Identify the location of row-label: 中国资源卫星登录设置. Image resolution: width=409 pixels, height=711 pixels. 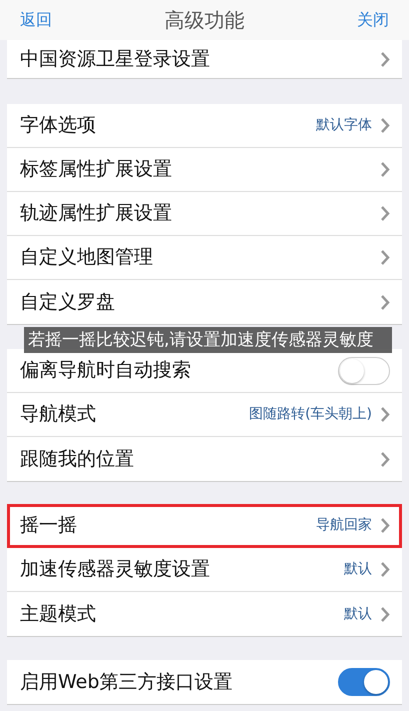
(115, 59).